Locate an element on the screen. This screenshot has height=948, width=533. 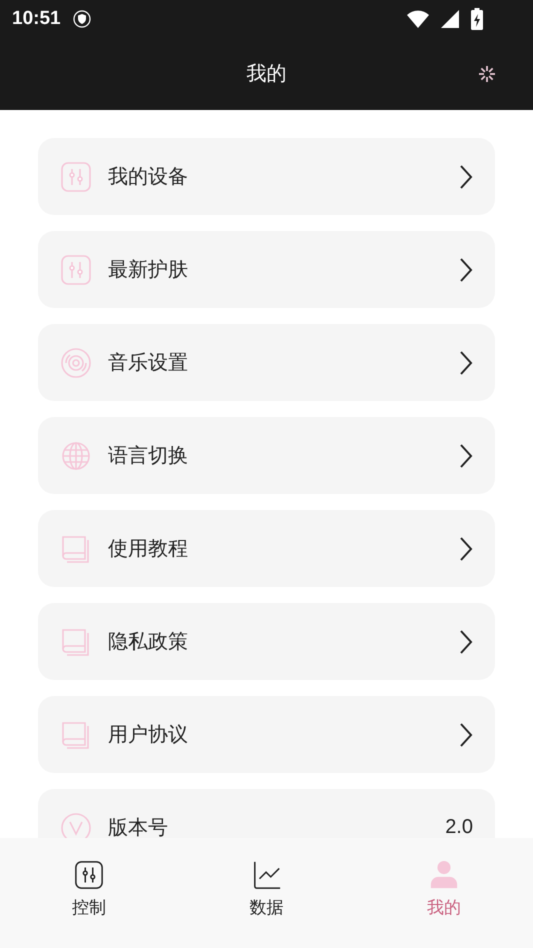
signal-icon is located at coordinates (450, 19).